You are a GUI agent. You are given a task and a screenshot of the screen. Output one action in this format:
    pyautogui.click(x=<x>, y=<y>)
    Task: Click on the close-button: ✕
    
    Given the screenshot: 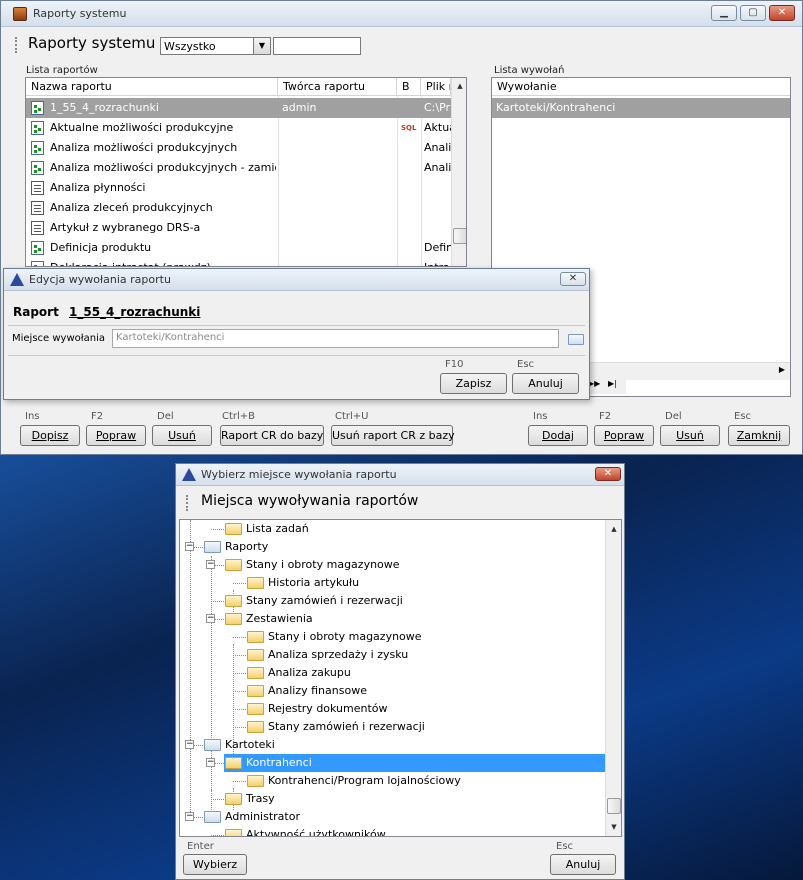 What is the action you would take?
    pyautogui.click(x=782, y=13)
    